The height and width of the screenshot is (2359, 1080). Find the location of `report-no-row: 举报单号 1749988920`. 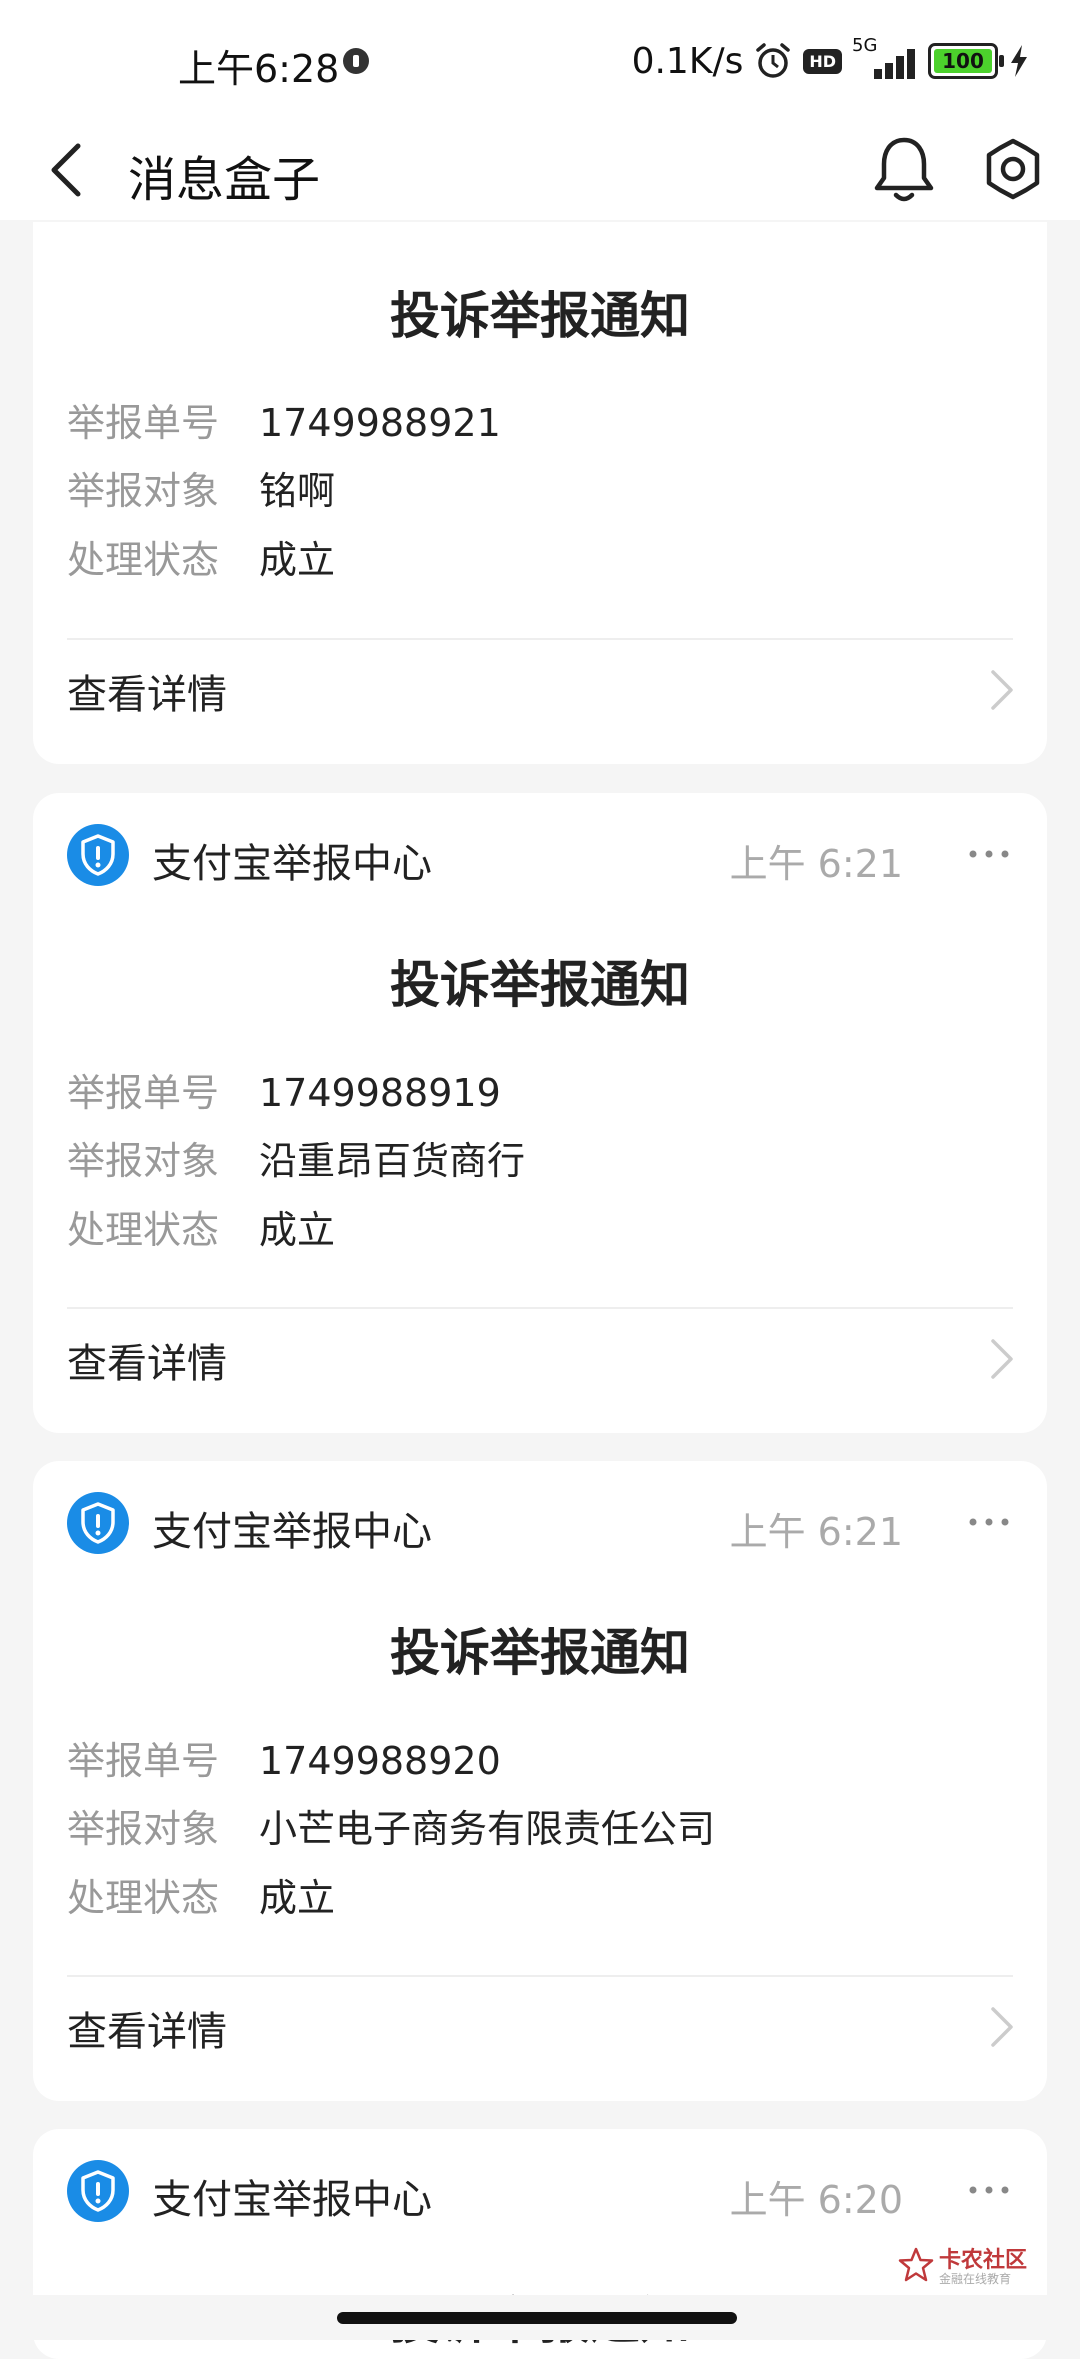

report-no-row: 举报单号 1749988920 is located at coordinates (284, 1756).